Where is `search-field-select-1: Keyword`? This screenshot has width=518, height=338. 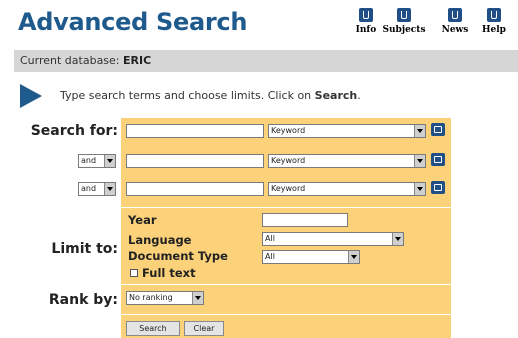
search-field-select-1: Keyword is located at coordinates (347, 131).